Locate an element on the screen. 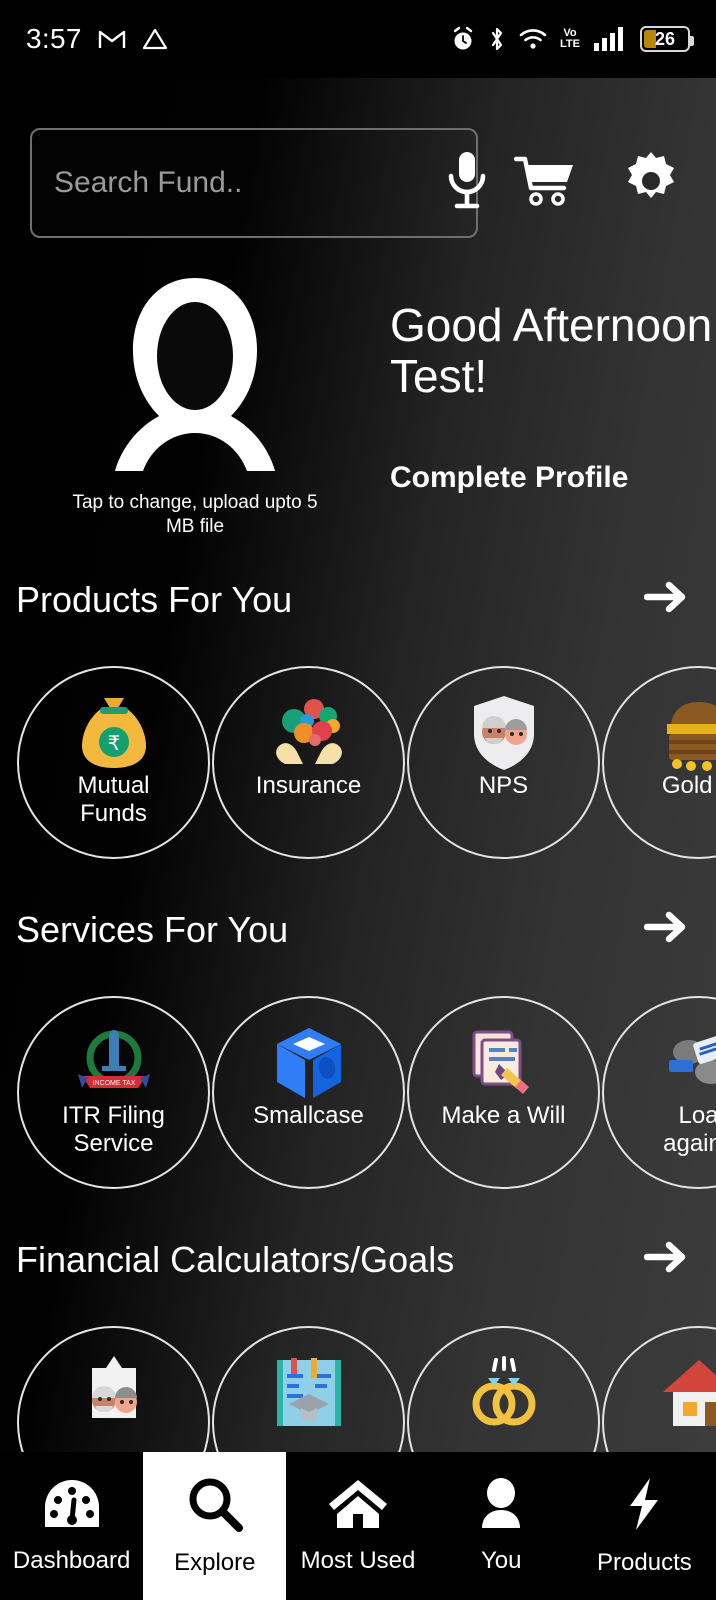 This screenshot has height=1600, width=716. service-label: ITR Filing Service is located at coordinates (113, 1129).